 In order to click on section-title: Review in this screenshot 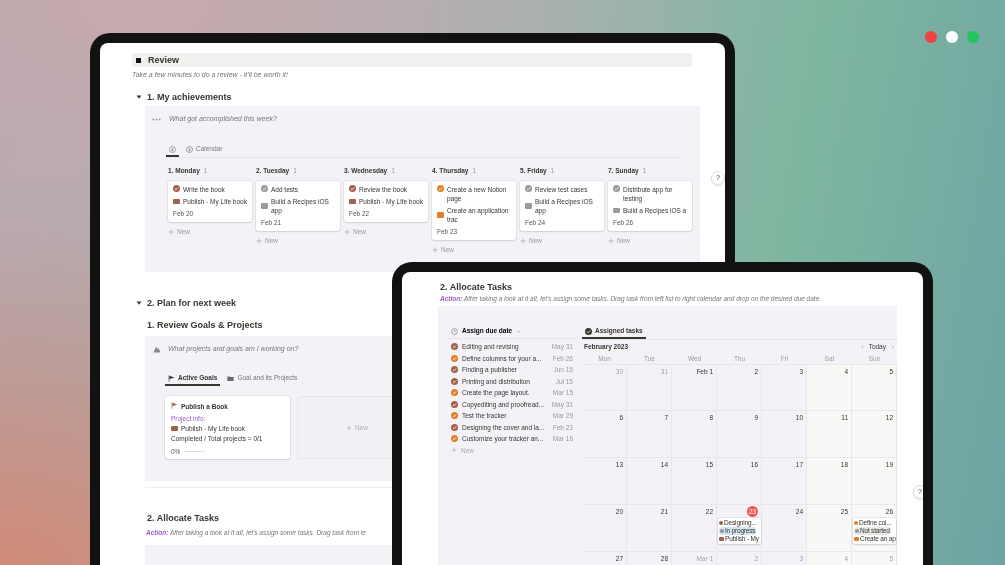, I will do `click(164, 60)`.